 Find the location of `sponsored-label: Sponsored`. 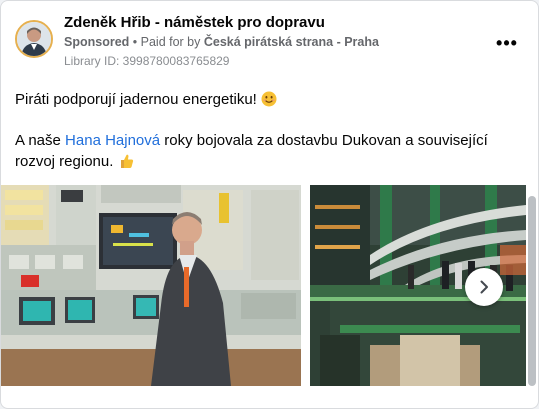

sponsored-label: Sponsored is located at coordinates (96, 42).